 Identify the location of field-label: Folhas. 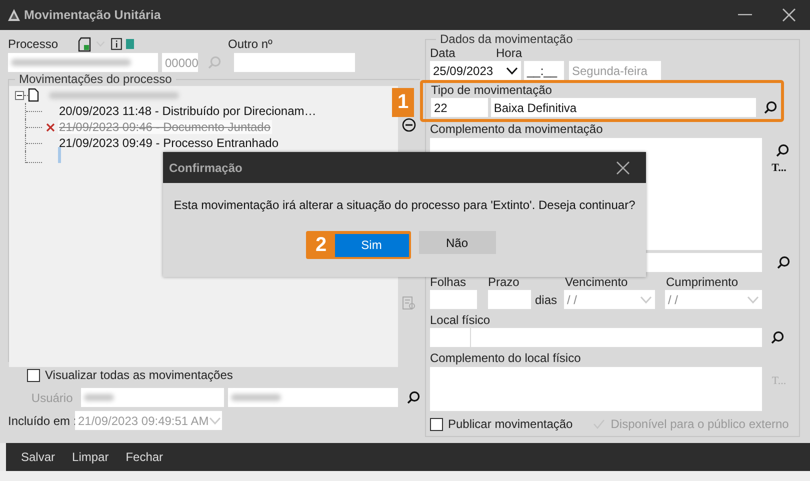
(449, 282).